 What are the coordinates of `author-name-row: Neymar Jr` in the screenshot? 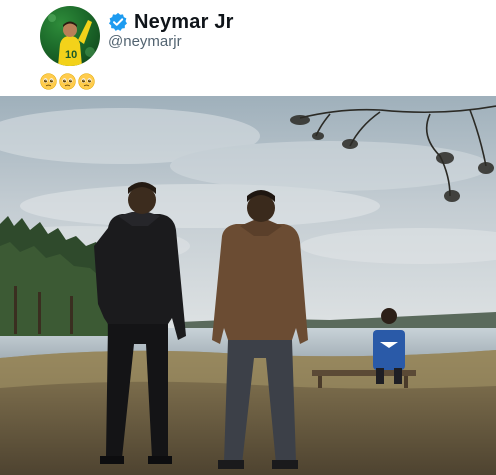 It's located at (171, 22).